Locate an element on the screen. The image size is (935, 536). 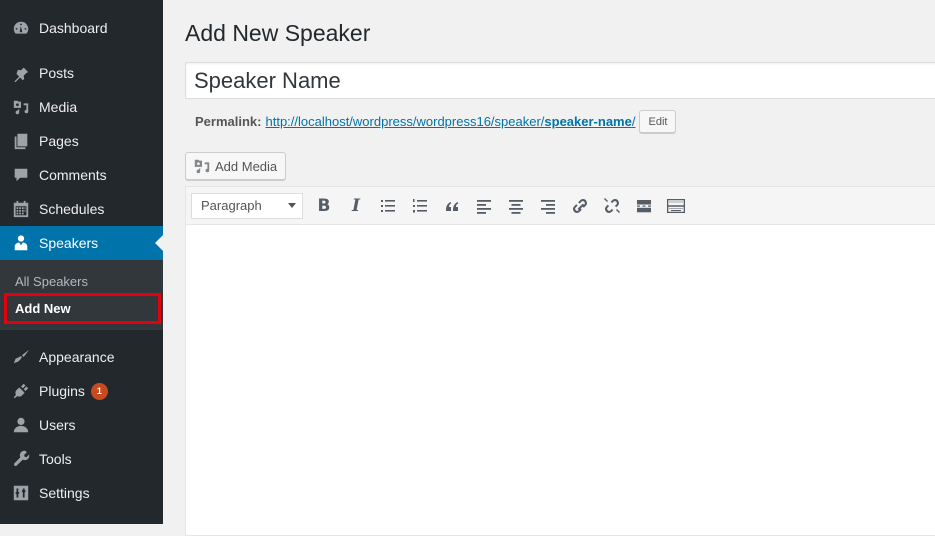
align-center-button is located at coordinates (516, 206).